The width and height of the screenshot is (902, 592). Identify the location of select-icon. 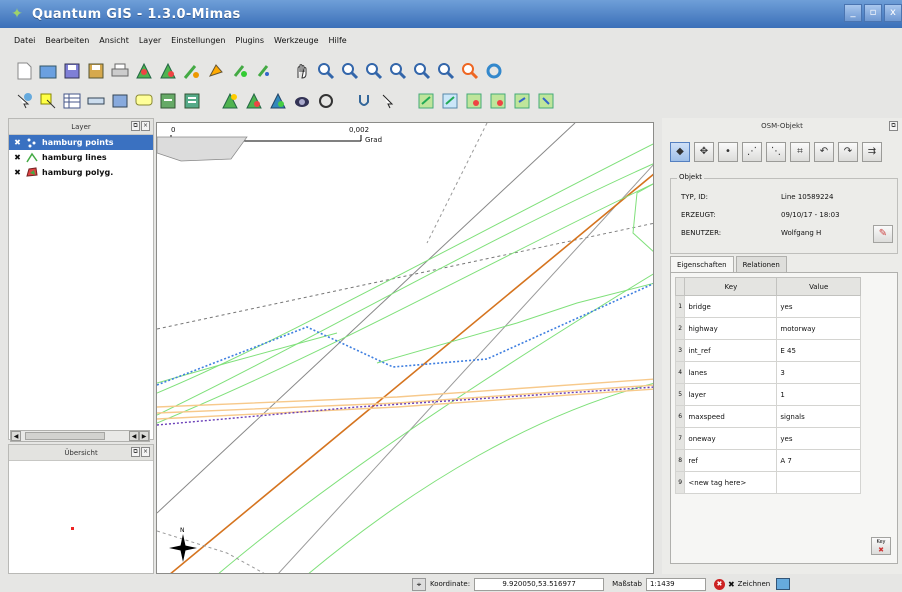
(48, 101).